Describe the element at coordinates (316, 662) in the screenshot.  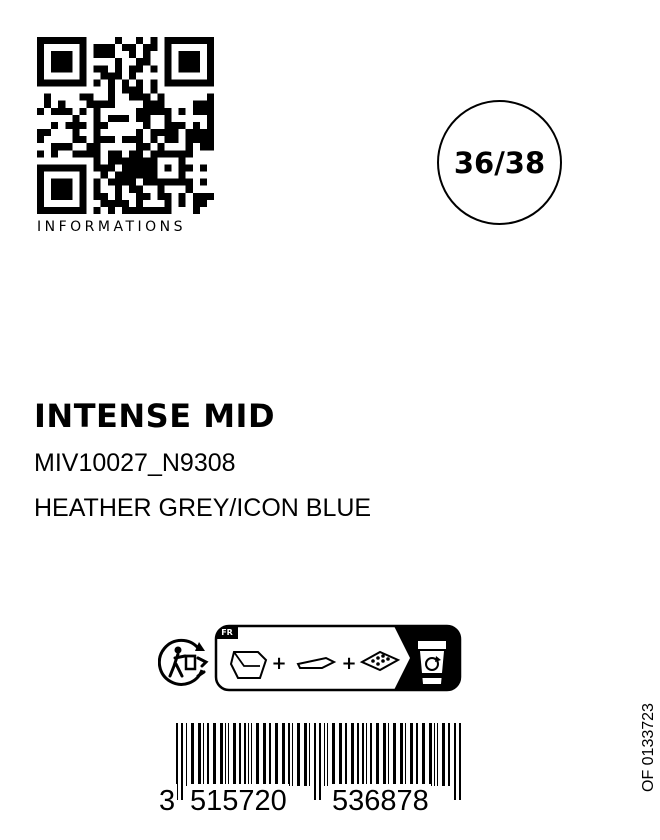
I see `label-tag-icon` at that location.